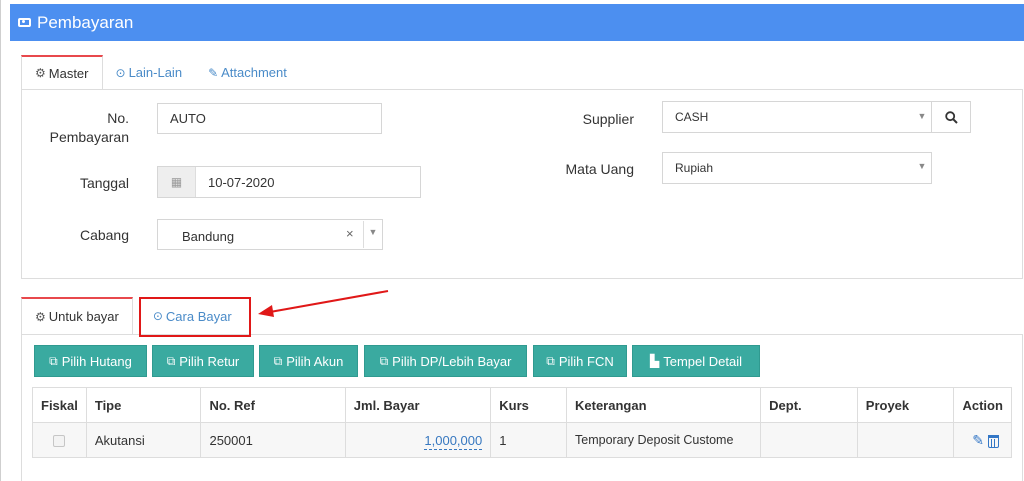 This screenshot has width=1024, height=481. I want to click on supplier-label: Supplier, so click(608, 119).